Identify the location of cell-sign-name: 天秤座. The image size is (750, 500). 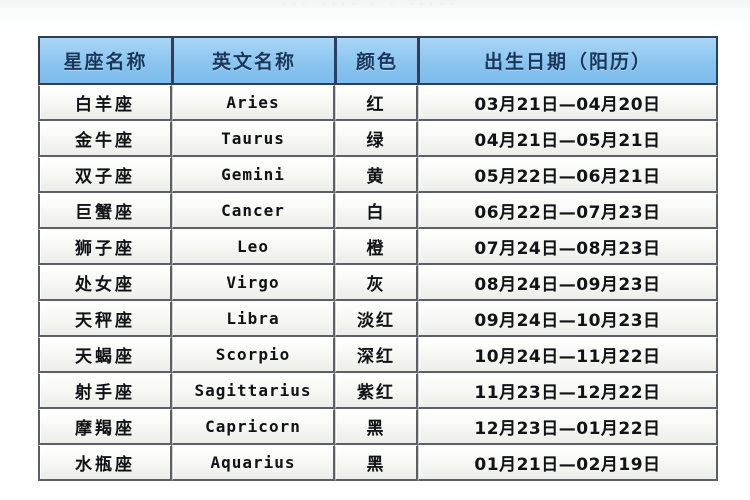
(105, 319).